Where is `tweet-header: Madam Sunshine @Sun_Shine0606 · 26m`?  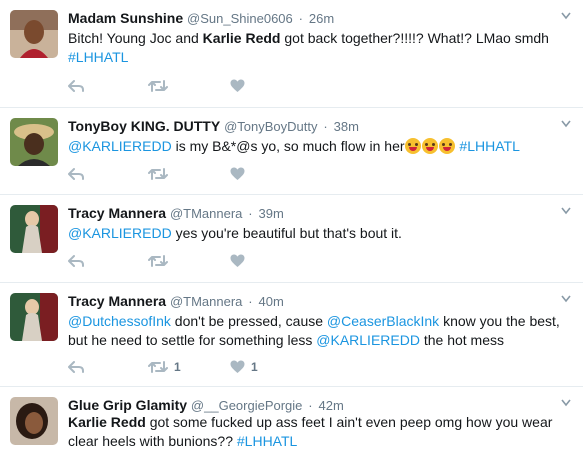 tweet-header: Madam Sunshine @Sun_Shine0606 · 26m is located at coordinates (310, 18).